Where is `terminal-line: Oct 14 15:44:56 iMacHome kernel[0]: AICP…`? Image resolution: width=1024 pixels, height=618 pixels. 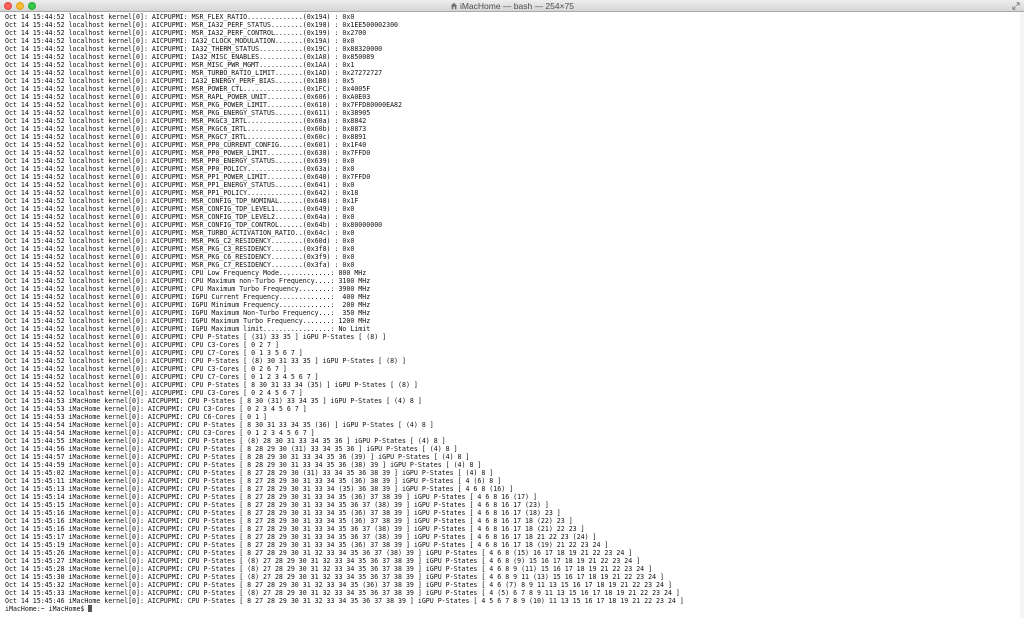 terminal-line: Oct 14 15:44:56 iMacHome kernel[0]: AICP… is located at coordinates (231, 449).